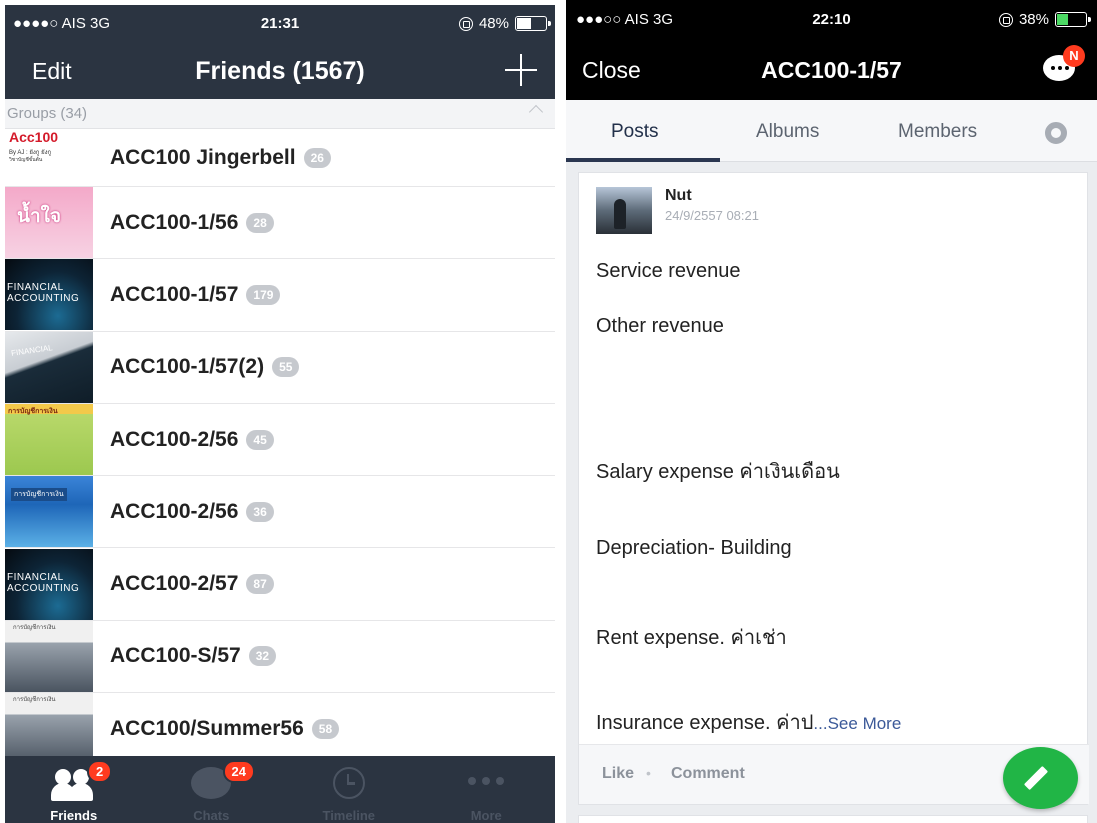 This screenshot has height=823, width=1097. What do you see at coordinates (749, 723) in the screenshot?
I see `post-line-truncated: Insurance expense. ค่าป...See More` at bounding box center [749, 723].